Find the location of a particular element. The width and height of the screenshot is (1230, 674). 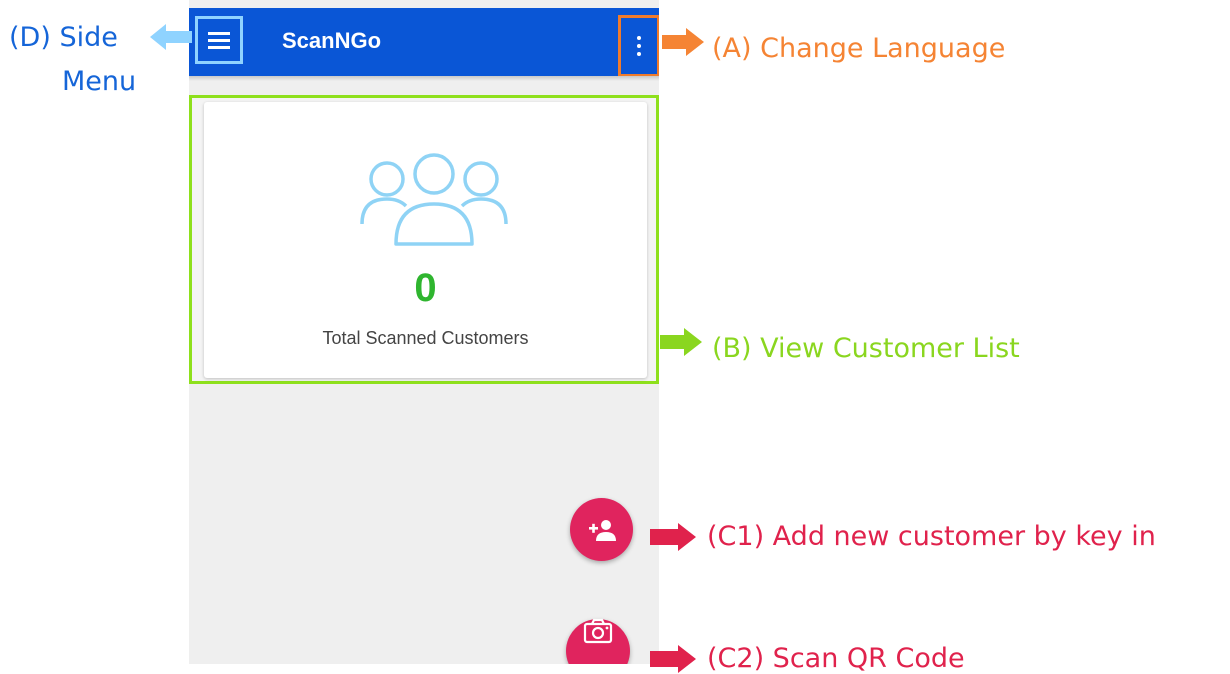

add-customer-button is located at coordinates (601, 529).